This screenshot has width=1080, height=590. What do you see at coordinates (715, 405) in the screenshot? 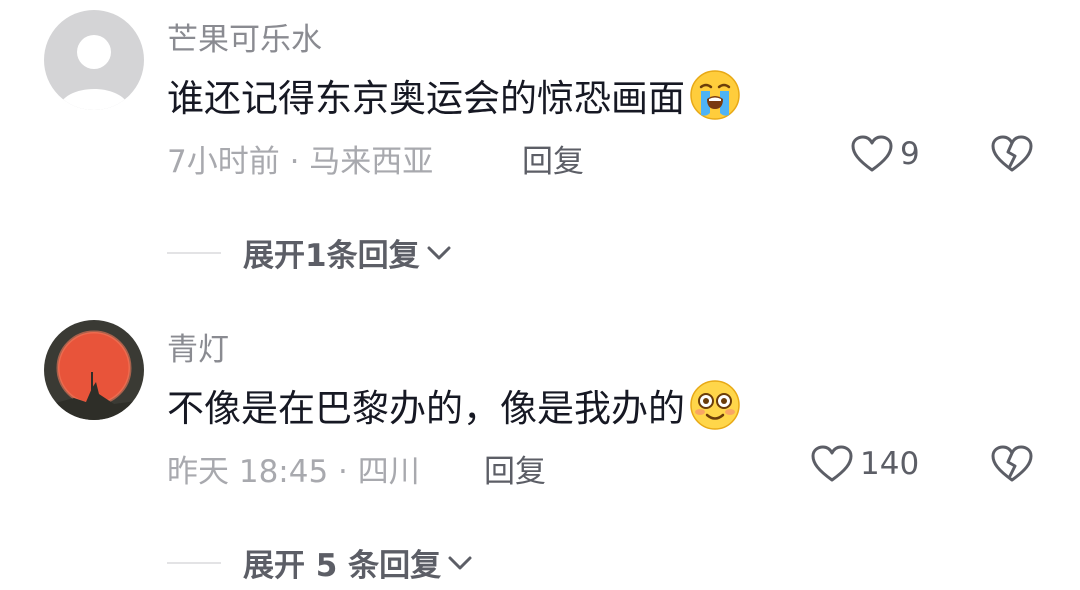
I see `flushed-smile-emoji-icon` at bounding box center [715, 405].